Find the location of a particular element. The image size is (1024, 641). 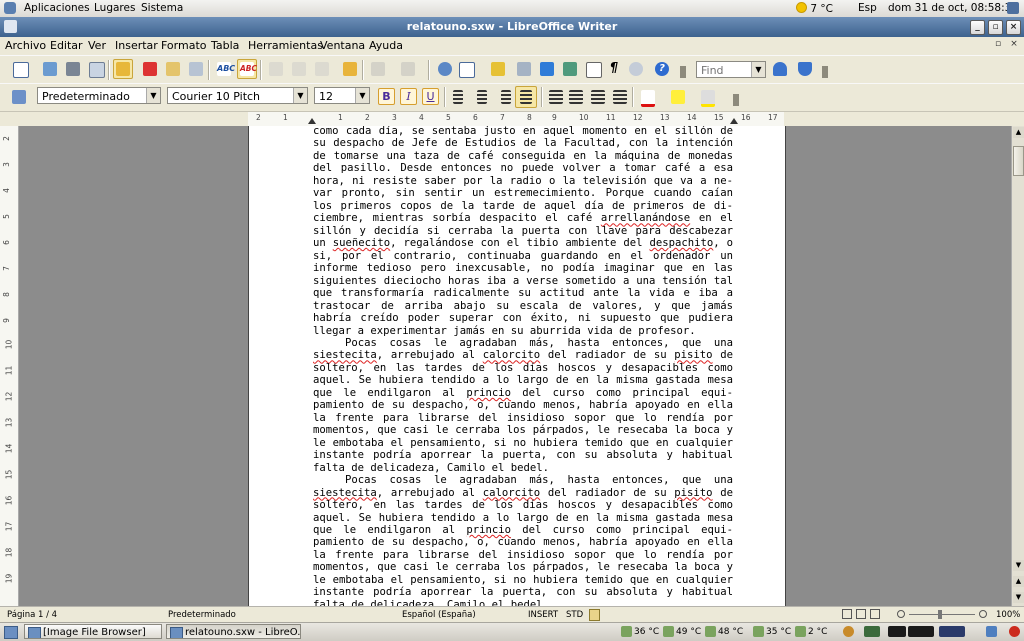

network-icon is located at coordinates (848, 631).